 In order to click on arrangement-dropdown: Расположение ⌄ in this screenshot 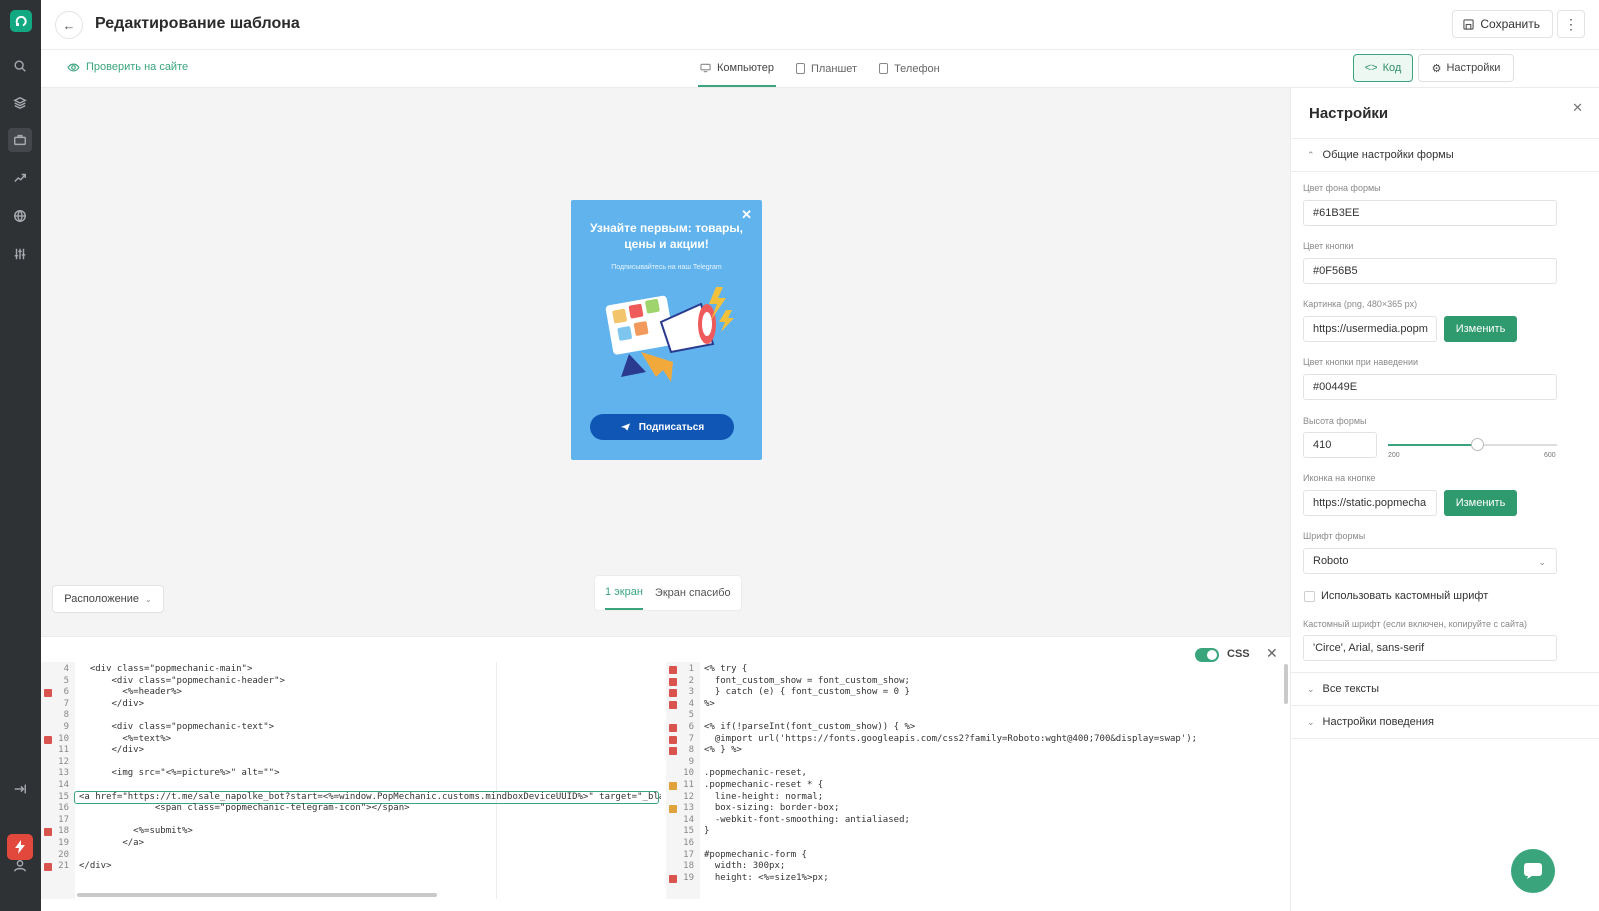, I will do `click(108, 599)`.